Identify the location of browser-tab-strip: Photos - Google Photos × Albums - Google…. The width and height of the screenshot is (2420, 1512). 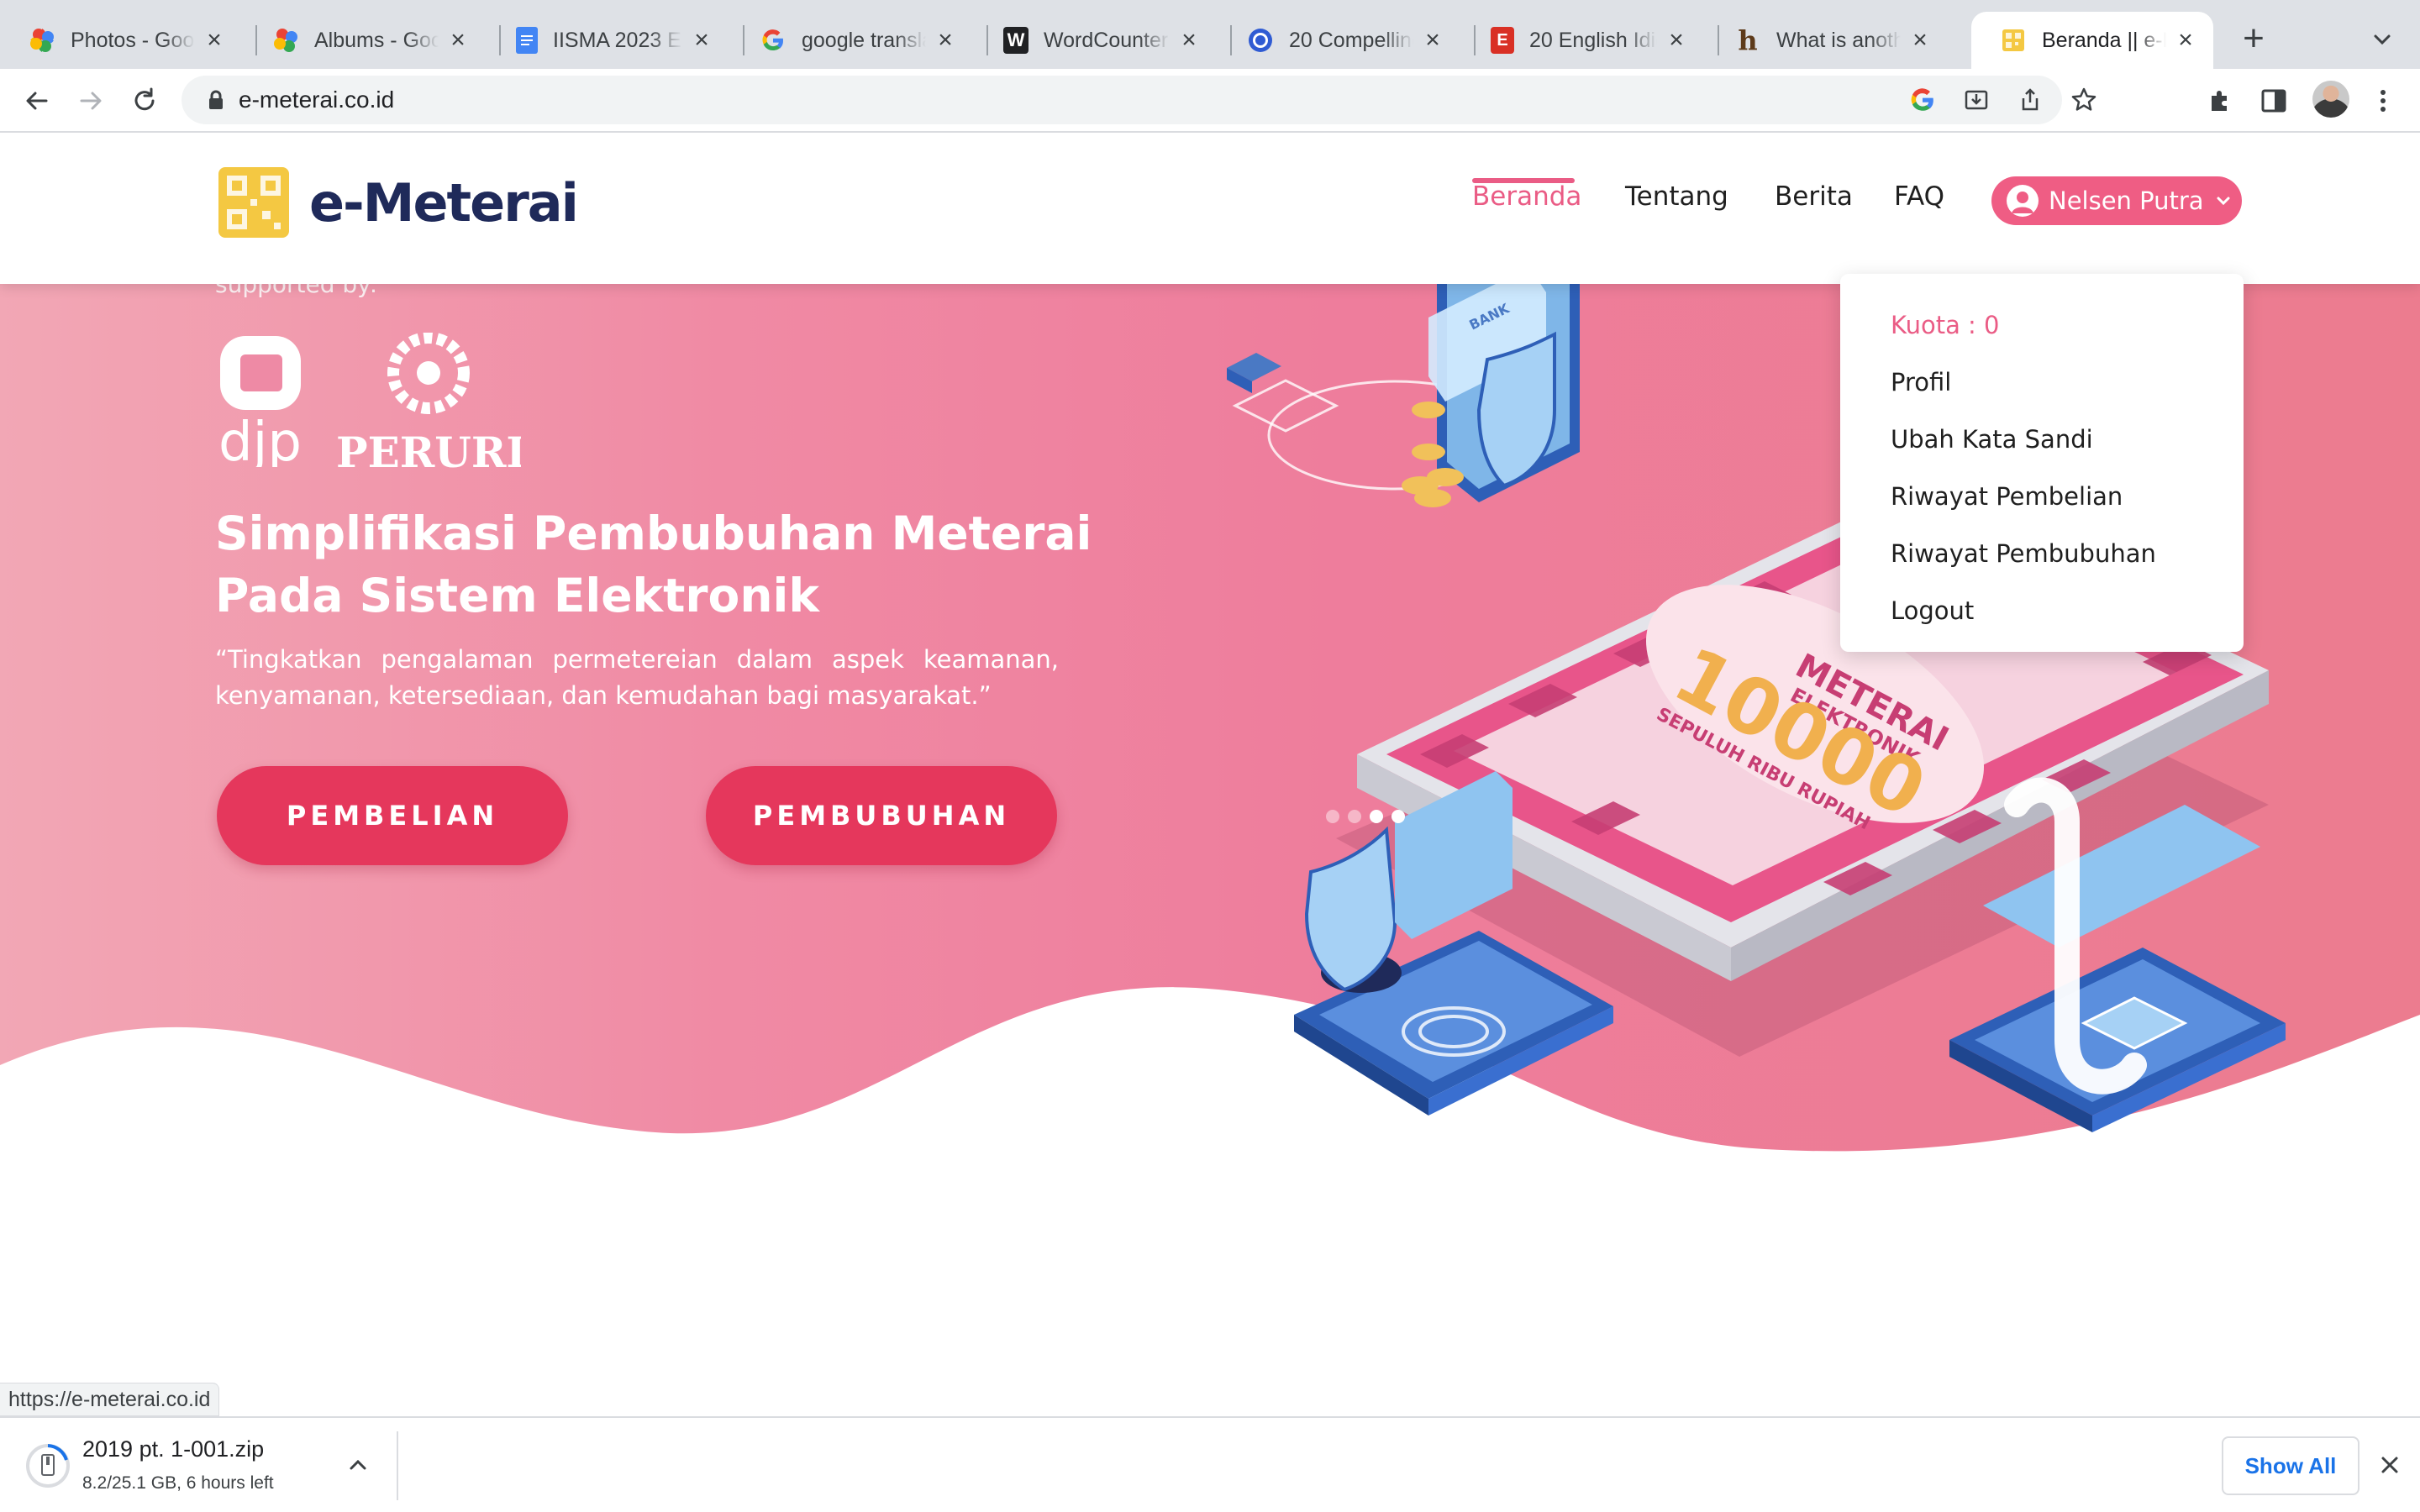
(1210, 34).